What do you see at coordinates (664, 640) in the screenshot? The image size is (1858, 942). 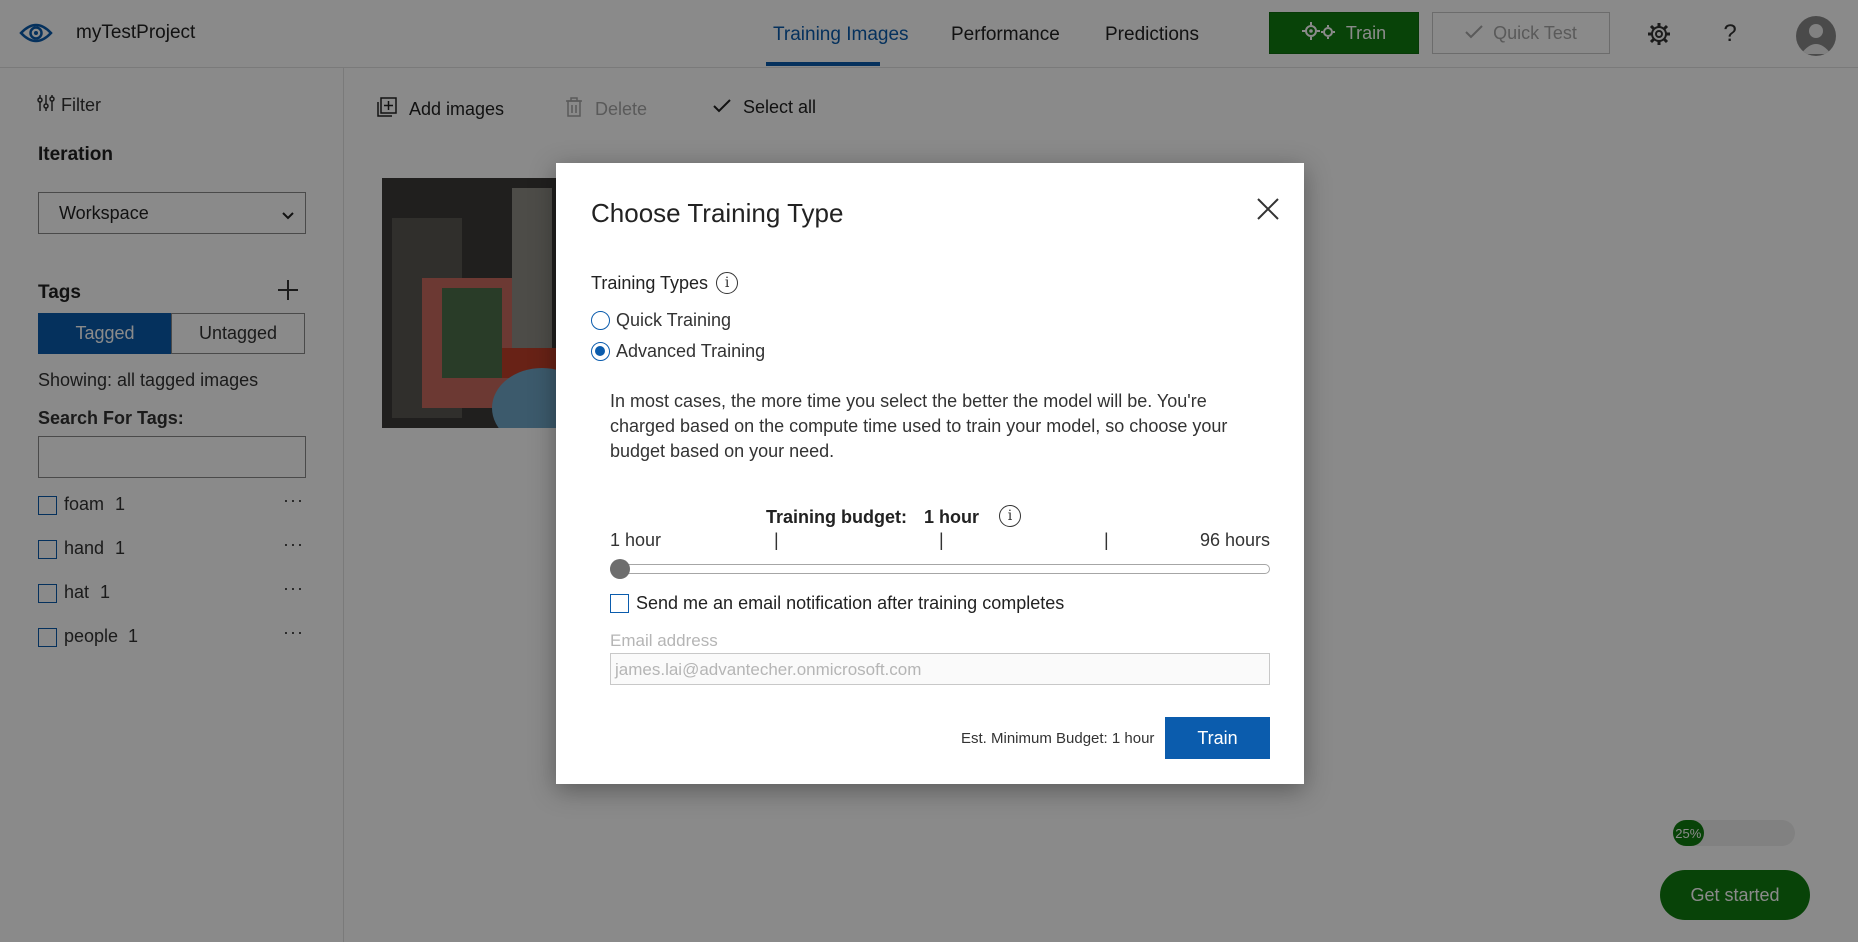 I see `email-address-label: Email address` at bounding box center [664, 640].